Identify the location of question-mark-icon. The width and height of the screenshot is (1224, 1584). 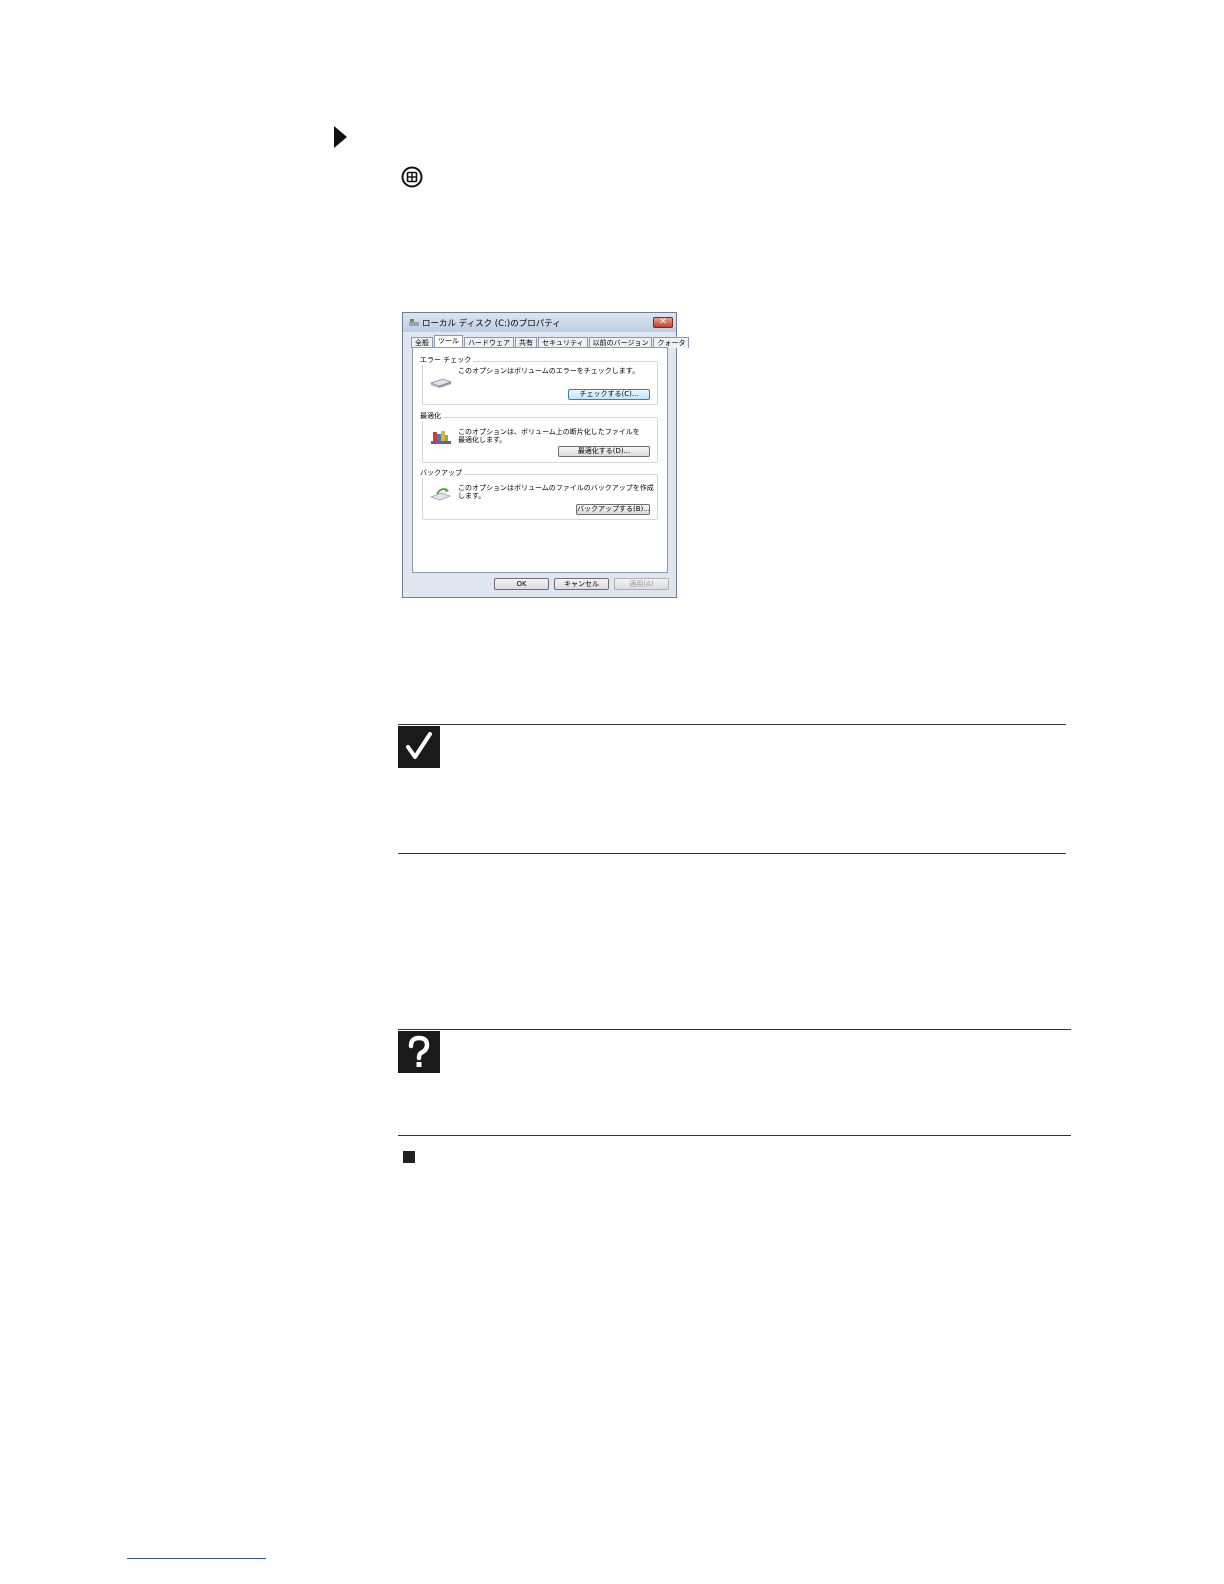
(419, 1052).